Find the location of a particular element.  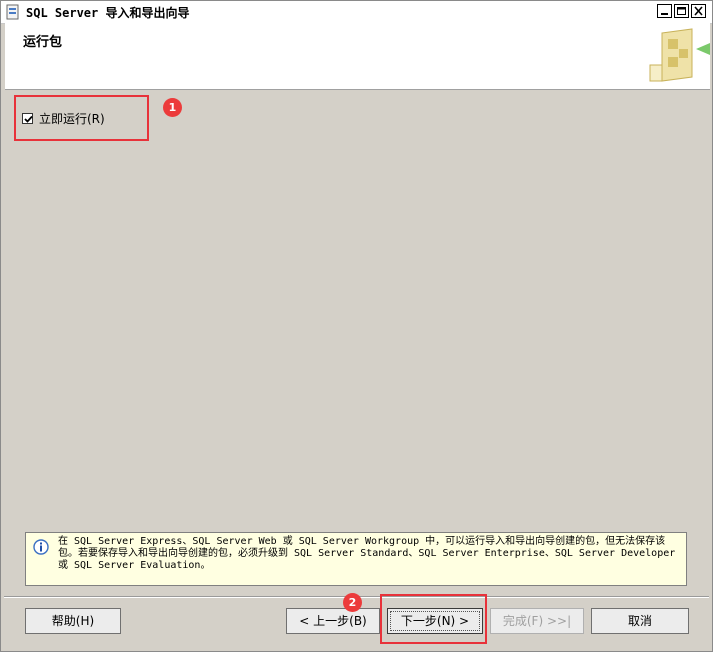

wizard-header: 运行包 is located at coordinates (357, 56).